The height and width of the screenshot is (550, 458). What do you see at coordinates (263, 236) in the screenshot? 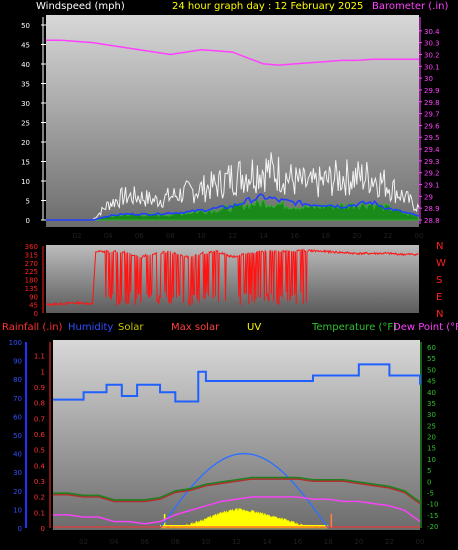
I see `wind-x-tick-label: 14` at bounding box center [263, 236].